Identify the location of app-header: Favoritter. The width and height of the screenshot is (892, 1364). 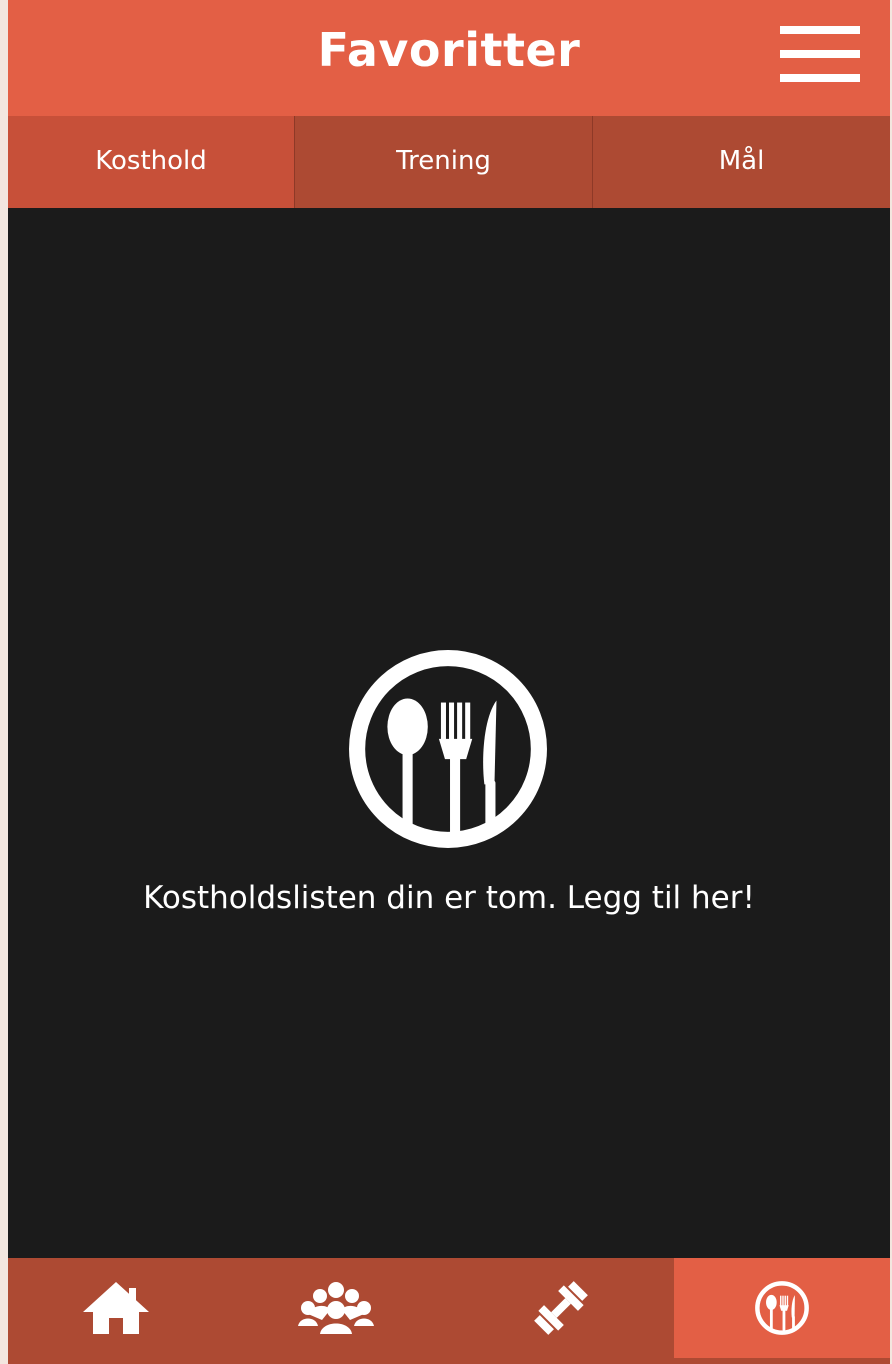
(449, 58).